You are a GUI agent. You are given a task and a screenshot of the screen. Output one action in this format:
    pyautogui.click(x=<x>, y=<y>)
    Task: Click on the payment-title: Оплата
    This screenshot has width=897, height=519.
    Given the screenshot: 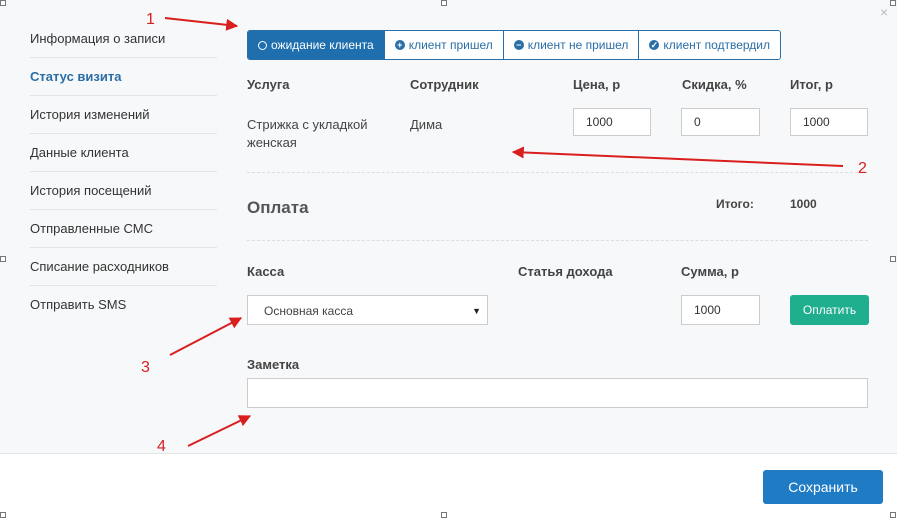 What is the action you would take?
    pyautogui.click(x=278, y=207)
    